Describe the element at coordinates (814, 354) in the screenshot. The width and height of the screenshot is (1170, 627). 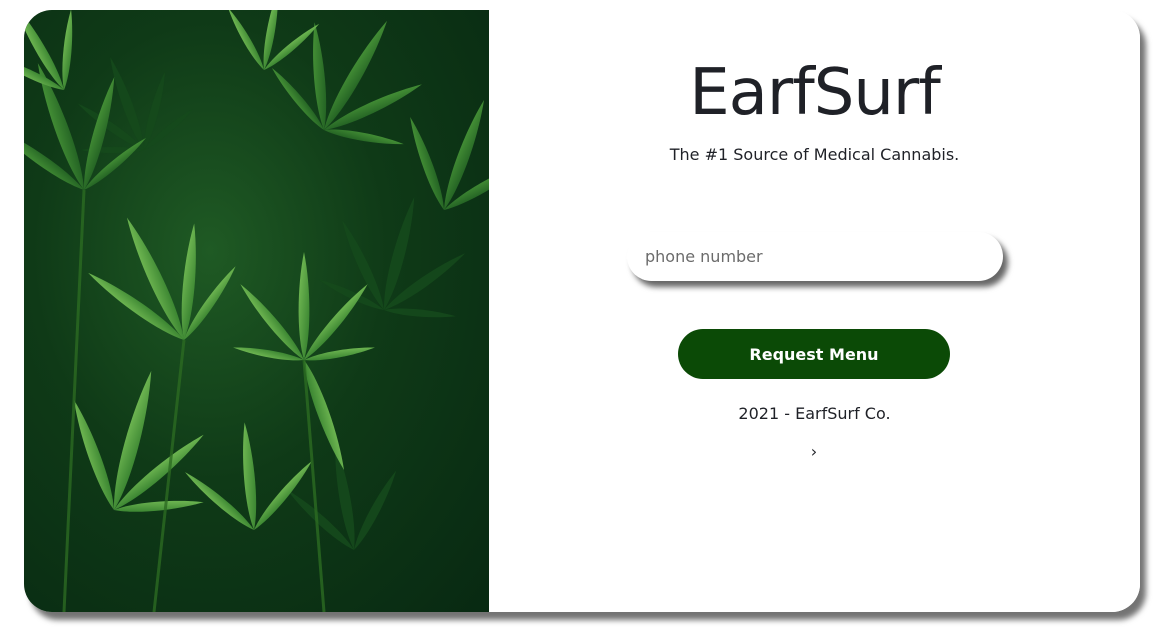
I see `request-menu-button: Request Menu` at that location.